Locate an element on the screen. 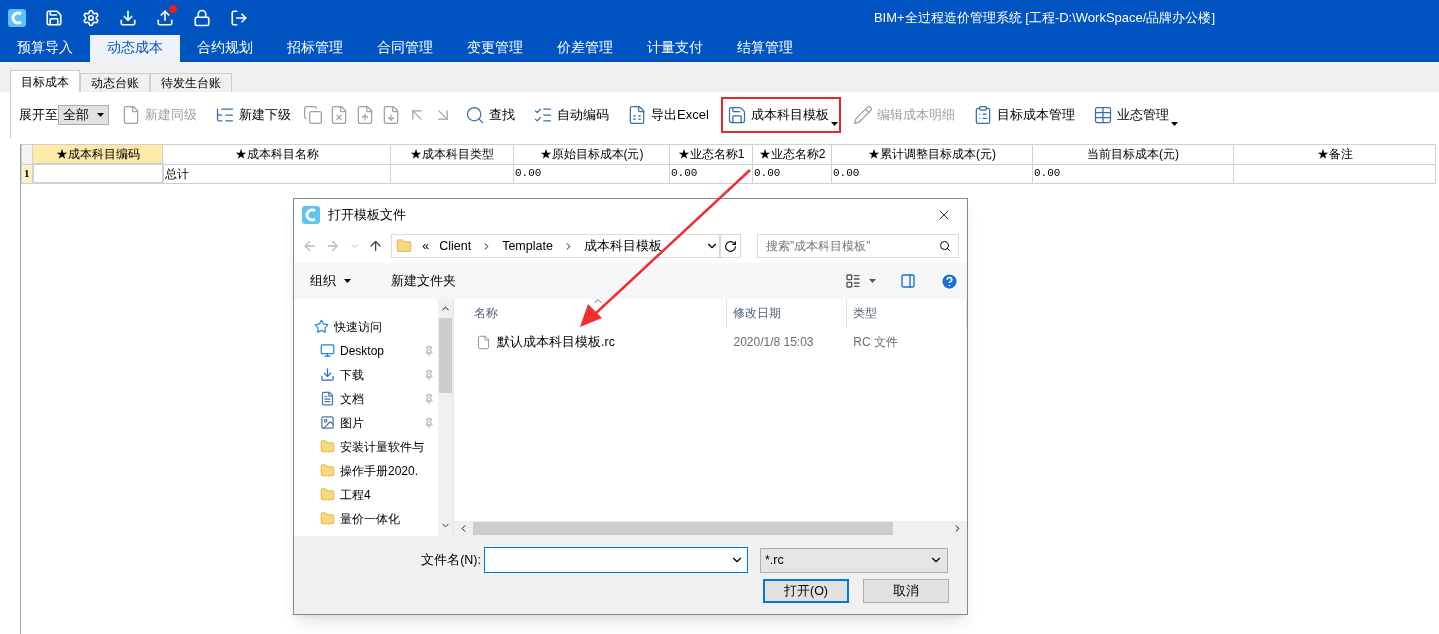  file-name: 默认成本科目模板.rc is located at coordinates (556, 342).